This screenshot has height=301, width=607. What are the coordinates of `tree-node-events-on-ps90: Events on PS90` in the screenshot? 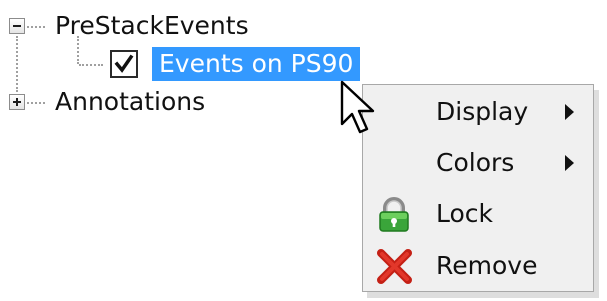 It's located at (256, 64).